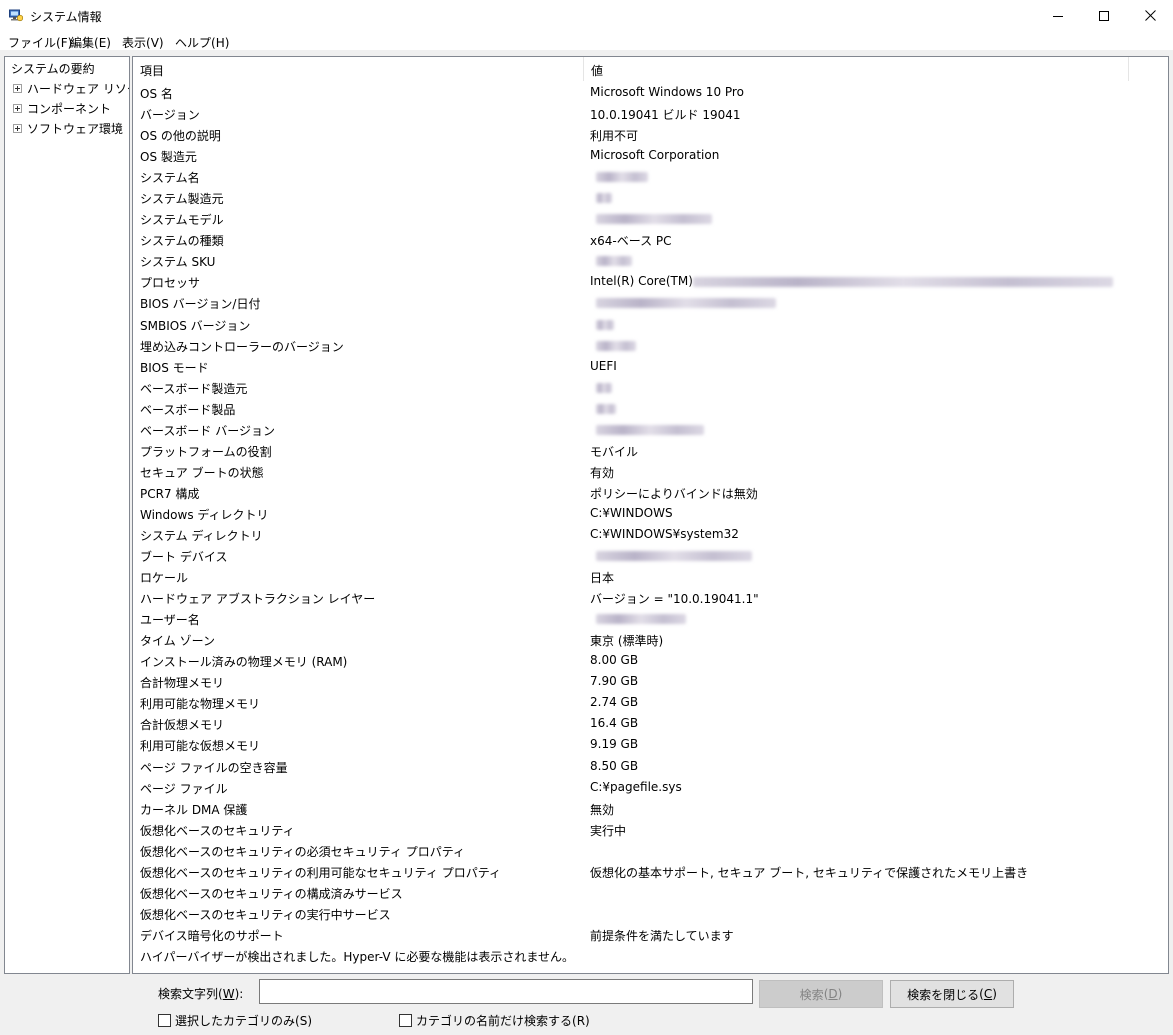 Image resolution: width=1173 pixels, height=1035 pixels. Describe the element at coordinates (650, 955) in the screenshot. I see `table-row: ハイパーバイザーが検出されました。Hyper-V に必要な機能は表示されません。` at that location.